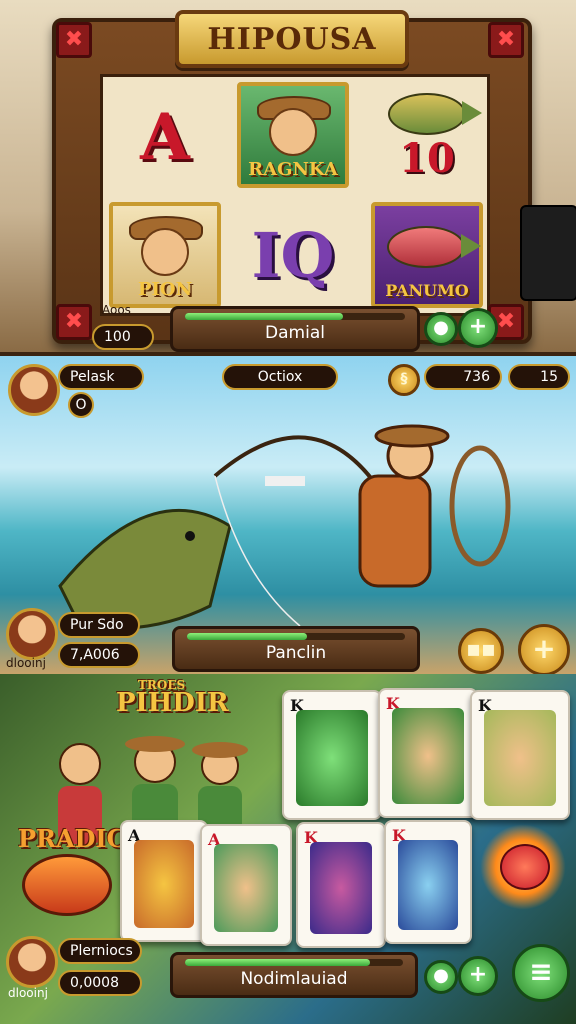 The width and height of the screenshot is (576, 1024). I want to click on bar-label: Panclin, so click(296, 653).